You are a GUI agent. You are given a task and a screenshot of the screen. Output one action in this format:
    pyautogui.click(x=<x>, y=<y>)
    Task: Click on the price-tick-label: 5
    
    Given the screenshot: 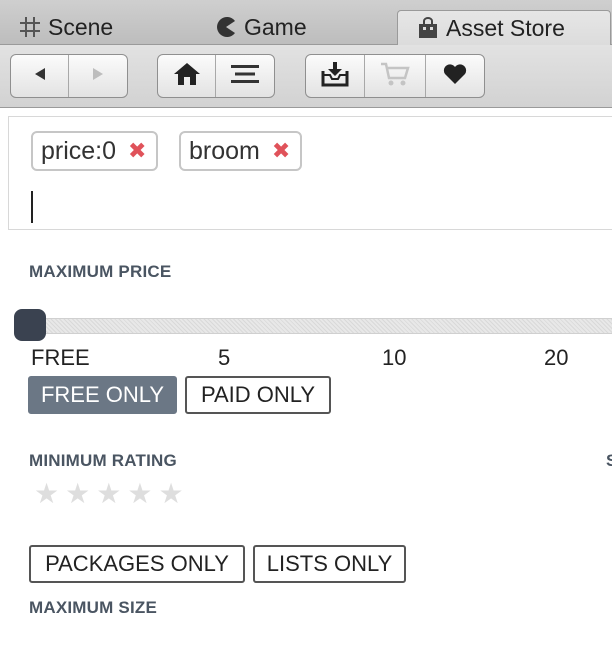 What is the action you would take?
    pyautogui.click(x=224, y=357)
    